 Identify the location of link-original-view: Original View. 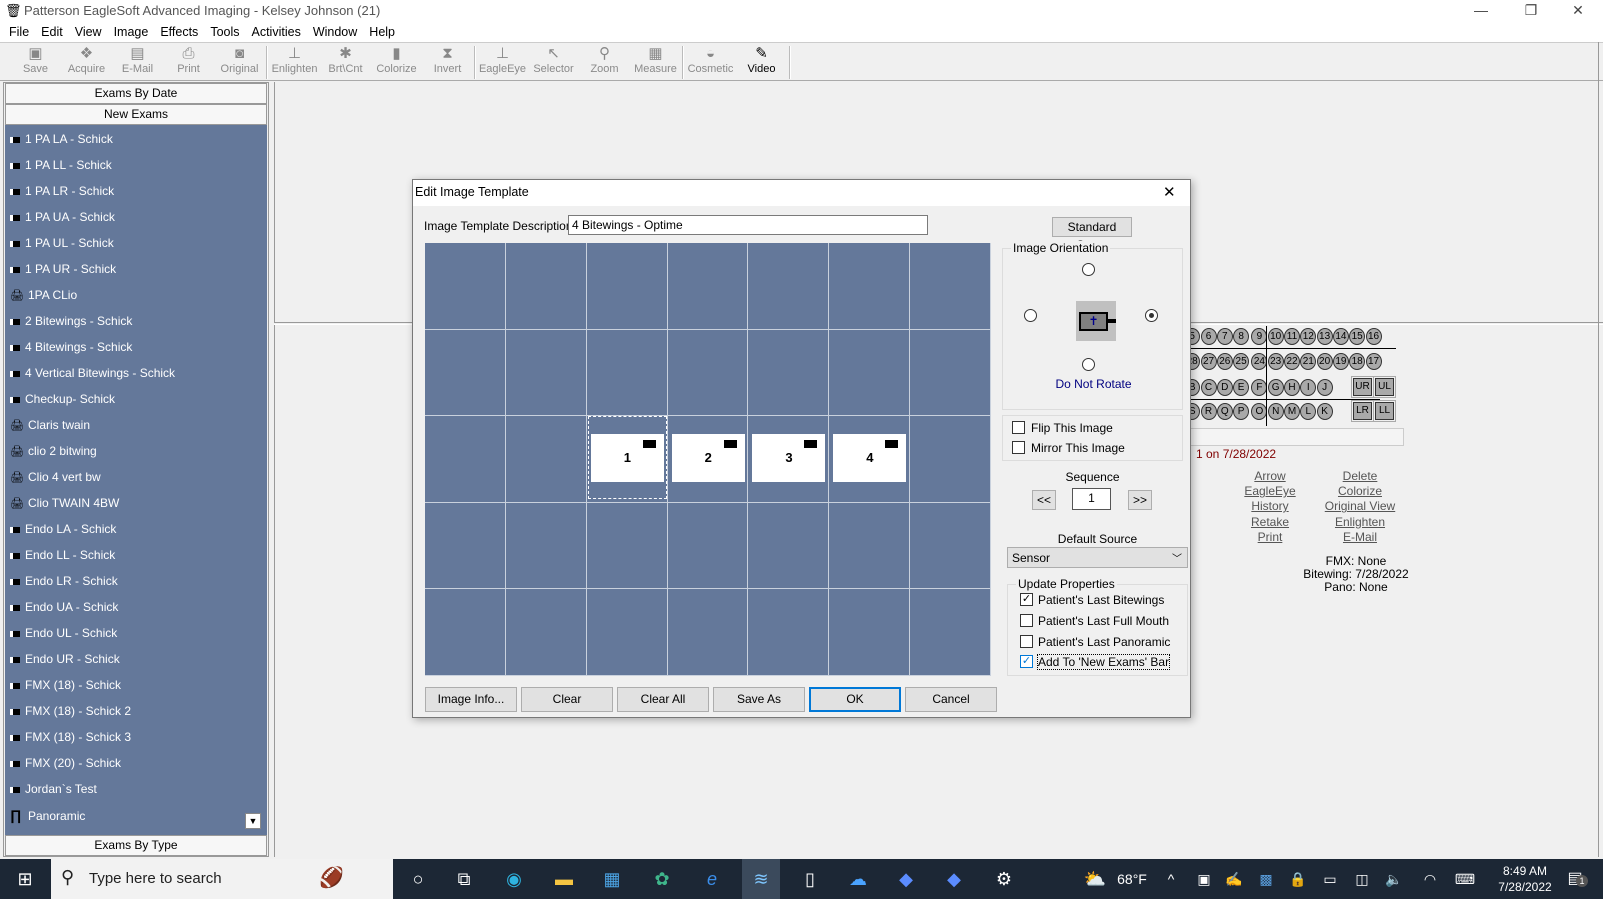
(1360, 506).